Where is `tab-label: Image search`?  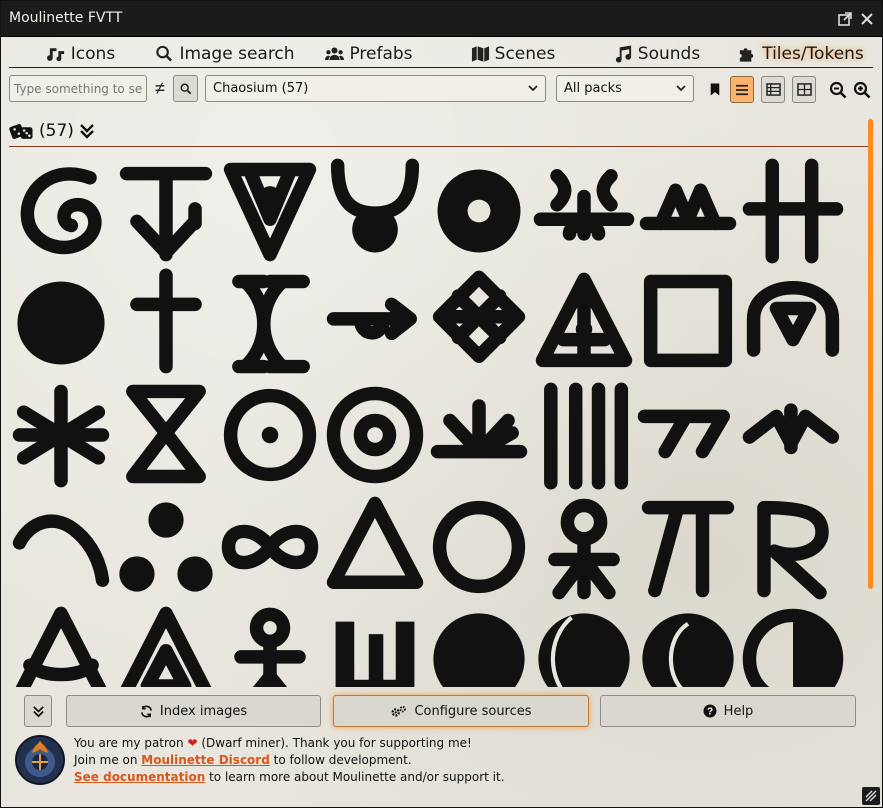
tab-label: Image search is located at coordinates (237, 54).